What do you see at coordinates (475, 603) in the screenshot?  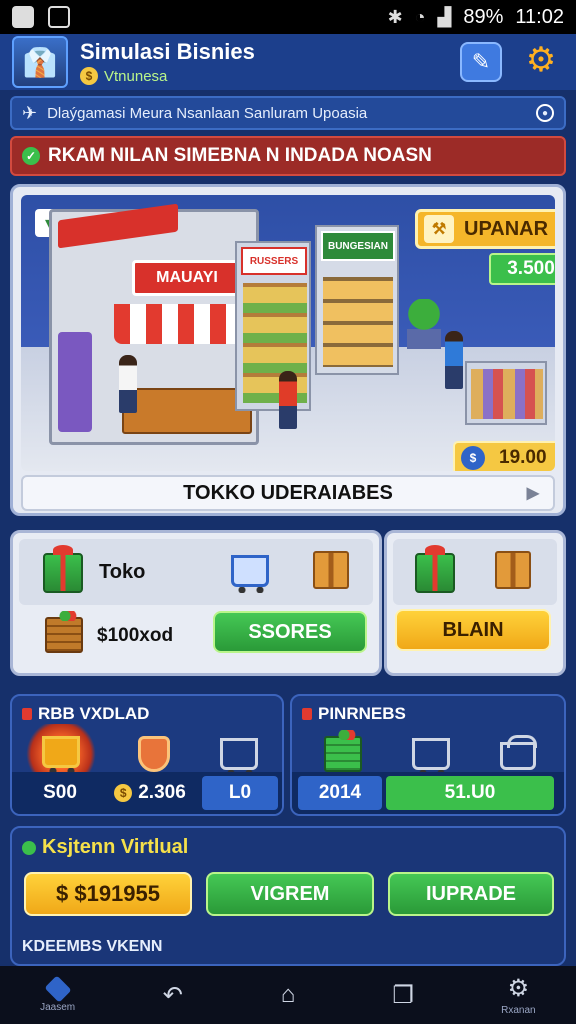 I see `reward-panel: BLAIN` at bounding box center [475, 603].